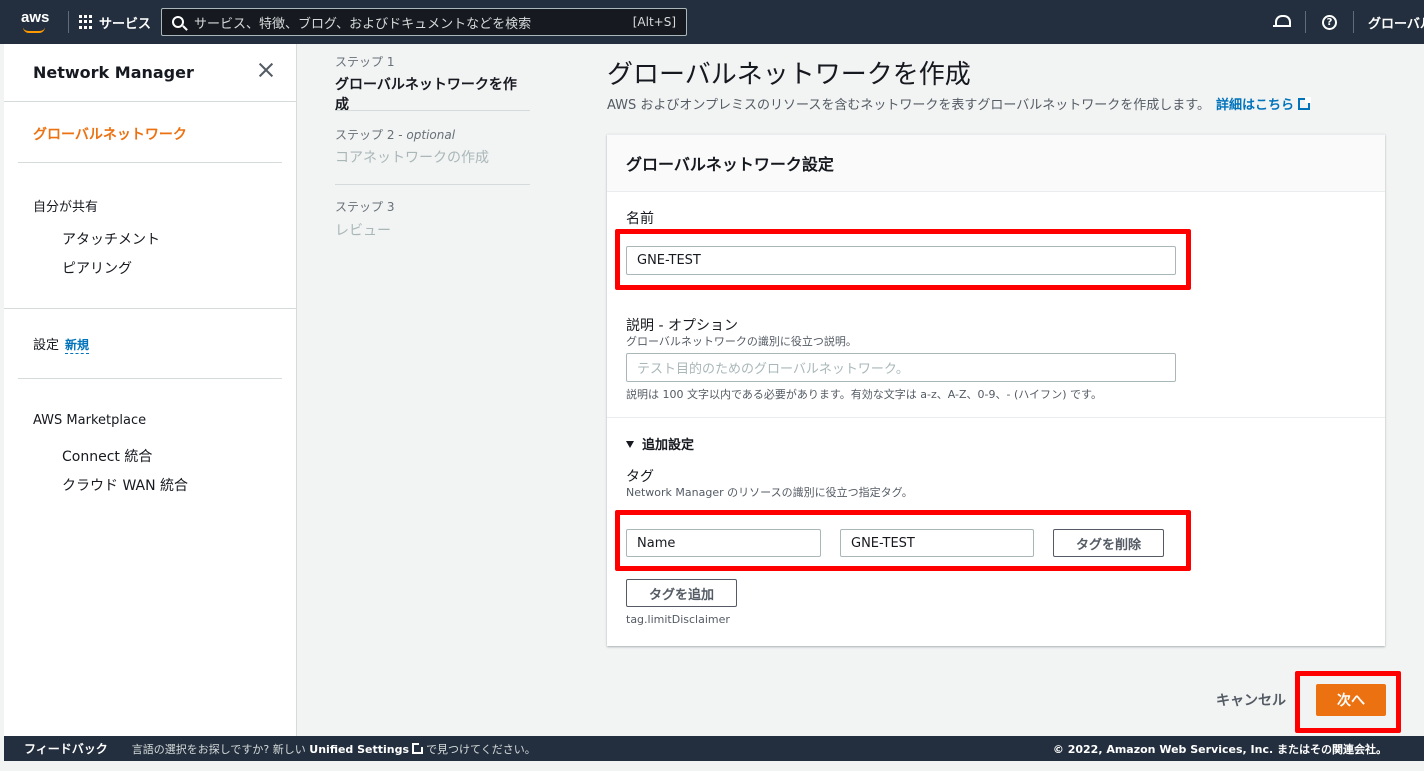 Image resolution: width=1424 pixels, height=771 pixels. I want to click on additional-settings-label: 追加設定, so click(668, 445).